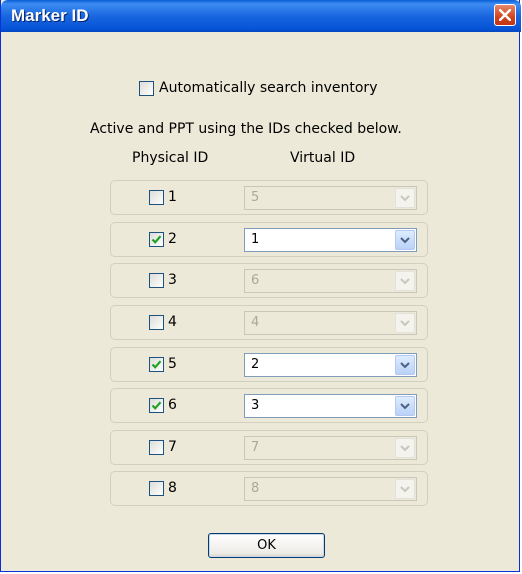  I want to click on auto-search-checkbox, so click(146, 88).